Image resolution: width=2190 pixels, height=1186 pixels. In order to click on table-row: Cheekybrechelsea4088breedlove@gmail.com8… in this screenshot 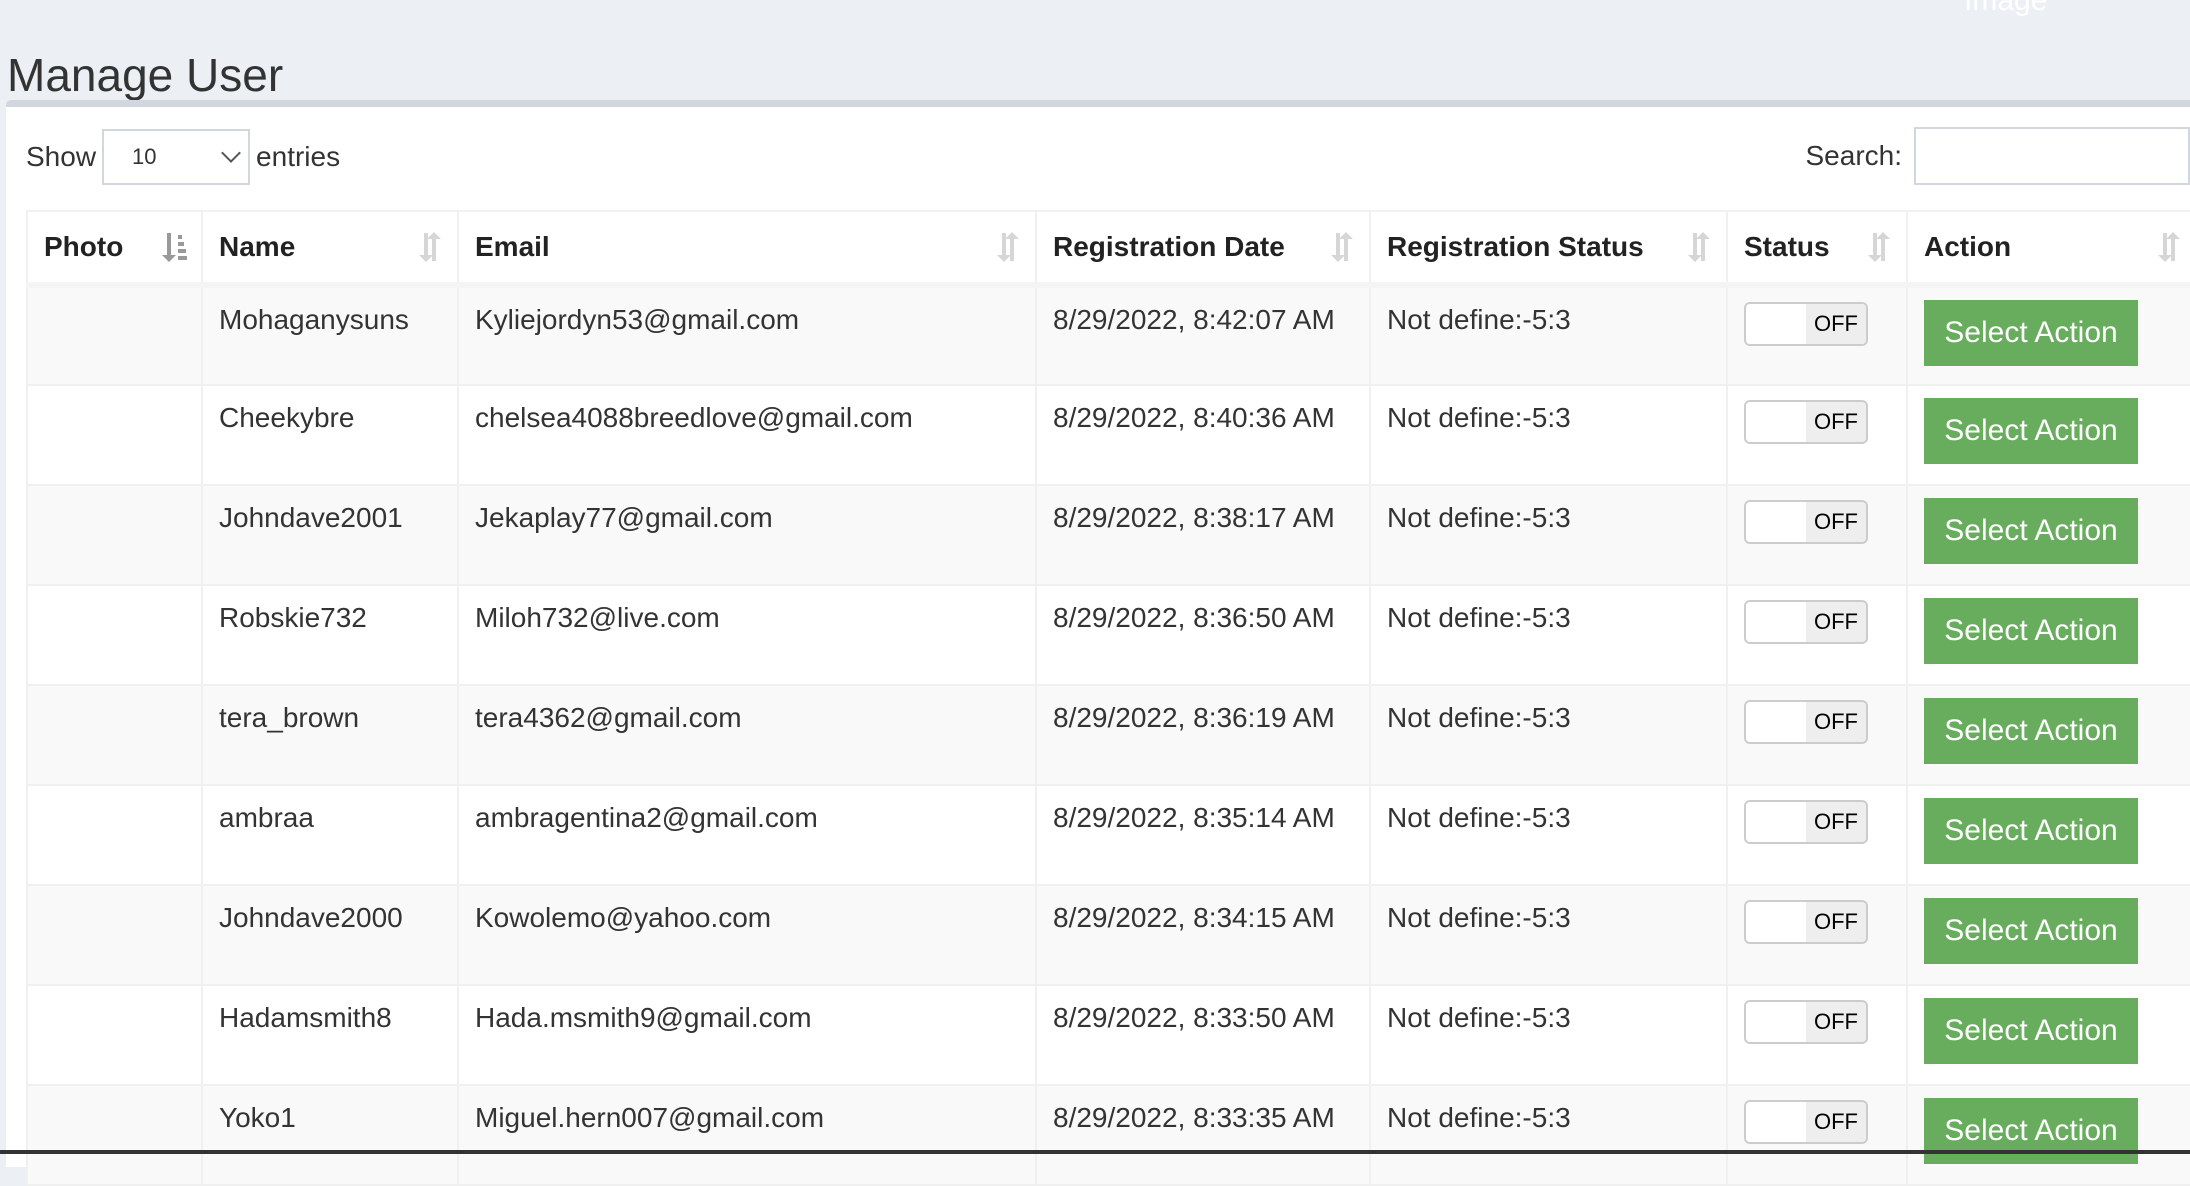, I will do `click(1108, 435)`.